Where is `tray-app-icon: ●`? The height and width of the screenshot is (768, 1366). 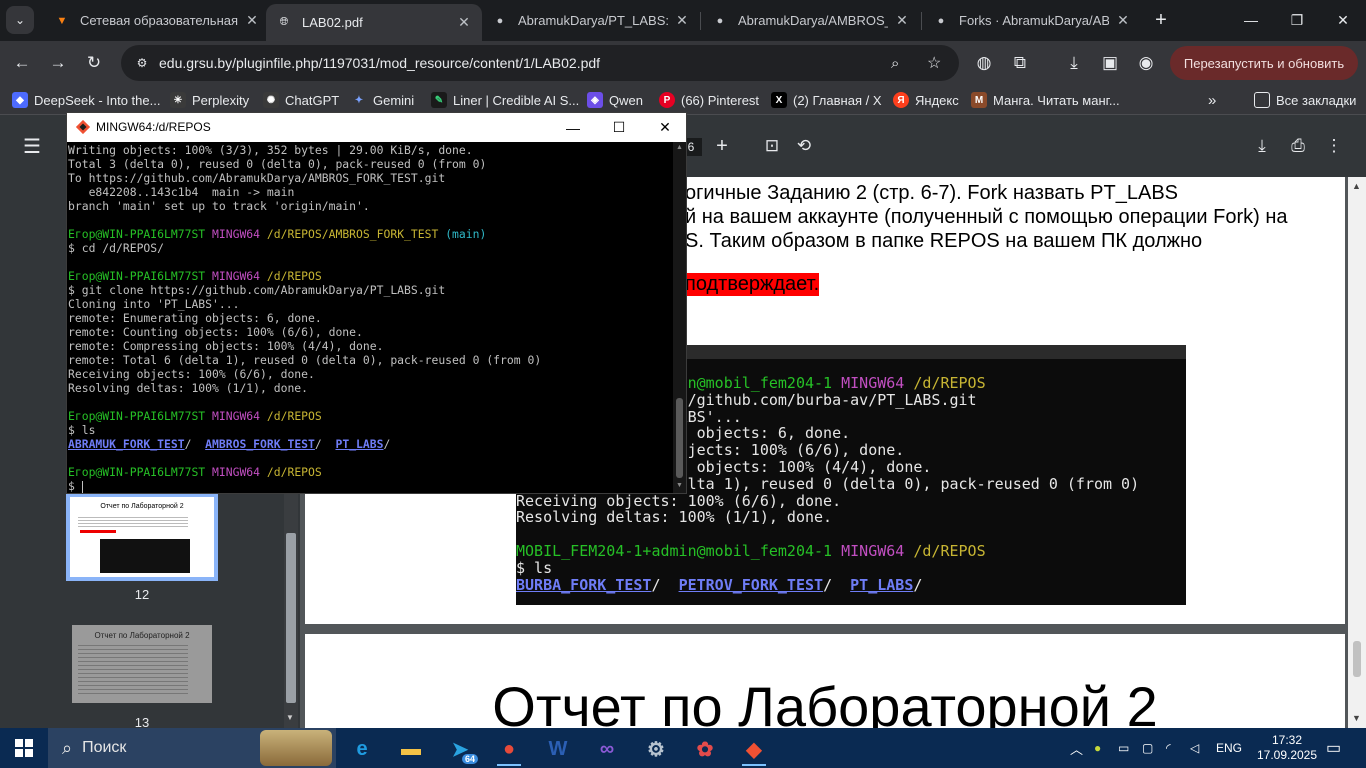
tray-app-icon: ● is located at coordinates (1097, 748).